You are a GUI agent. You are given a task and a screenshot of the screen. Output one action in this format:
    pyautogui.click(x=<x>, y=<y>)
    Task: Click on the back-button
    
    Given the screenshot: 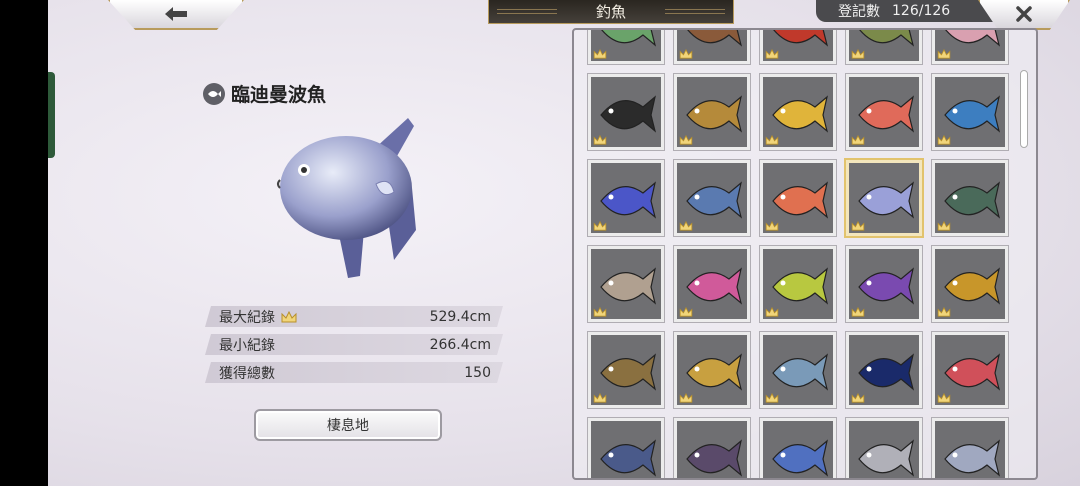 What is the action you would take?
    pyautogui.click(x=176, y=15)
    